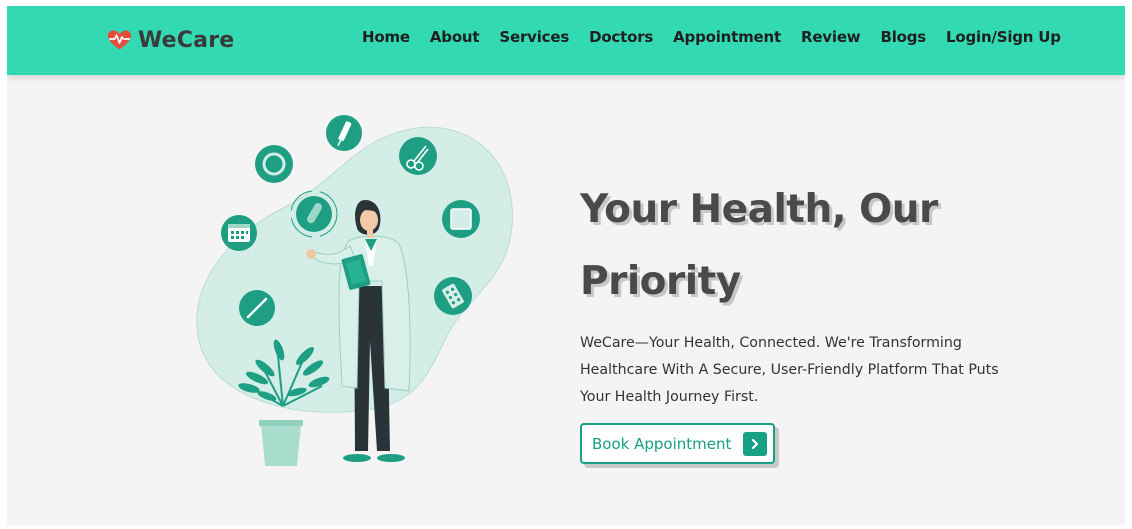  Describe the element at coordinates (461, 219) in the screenshot. I see `bandage-icon` at that location.